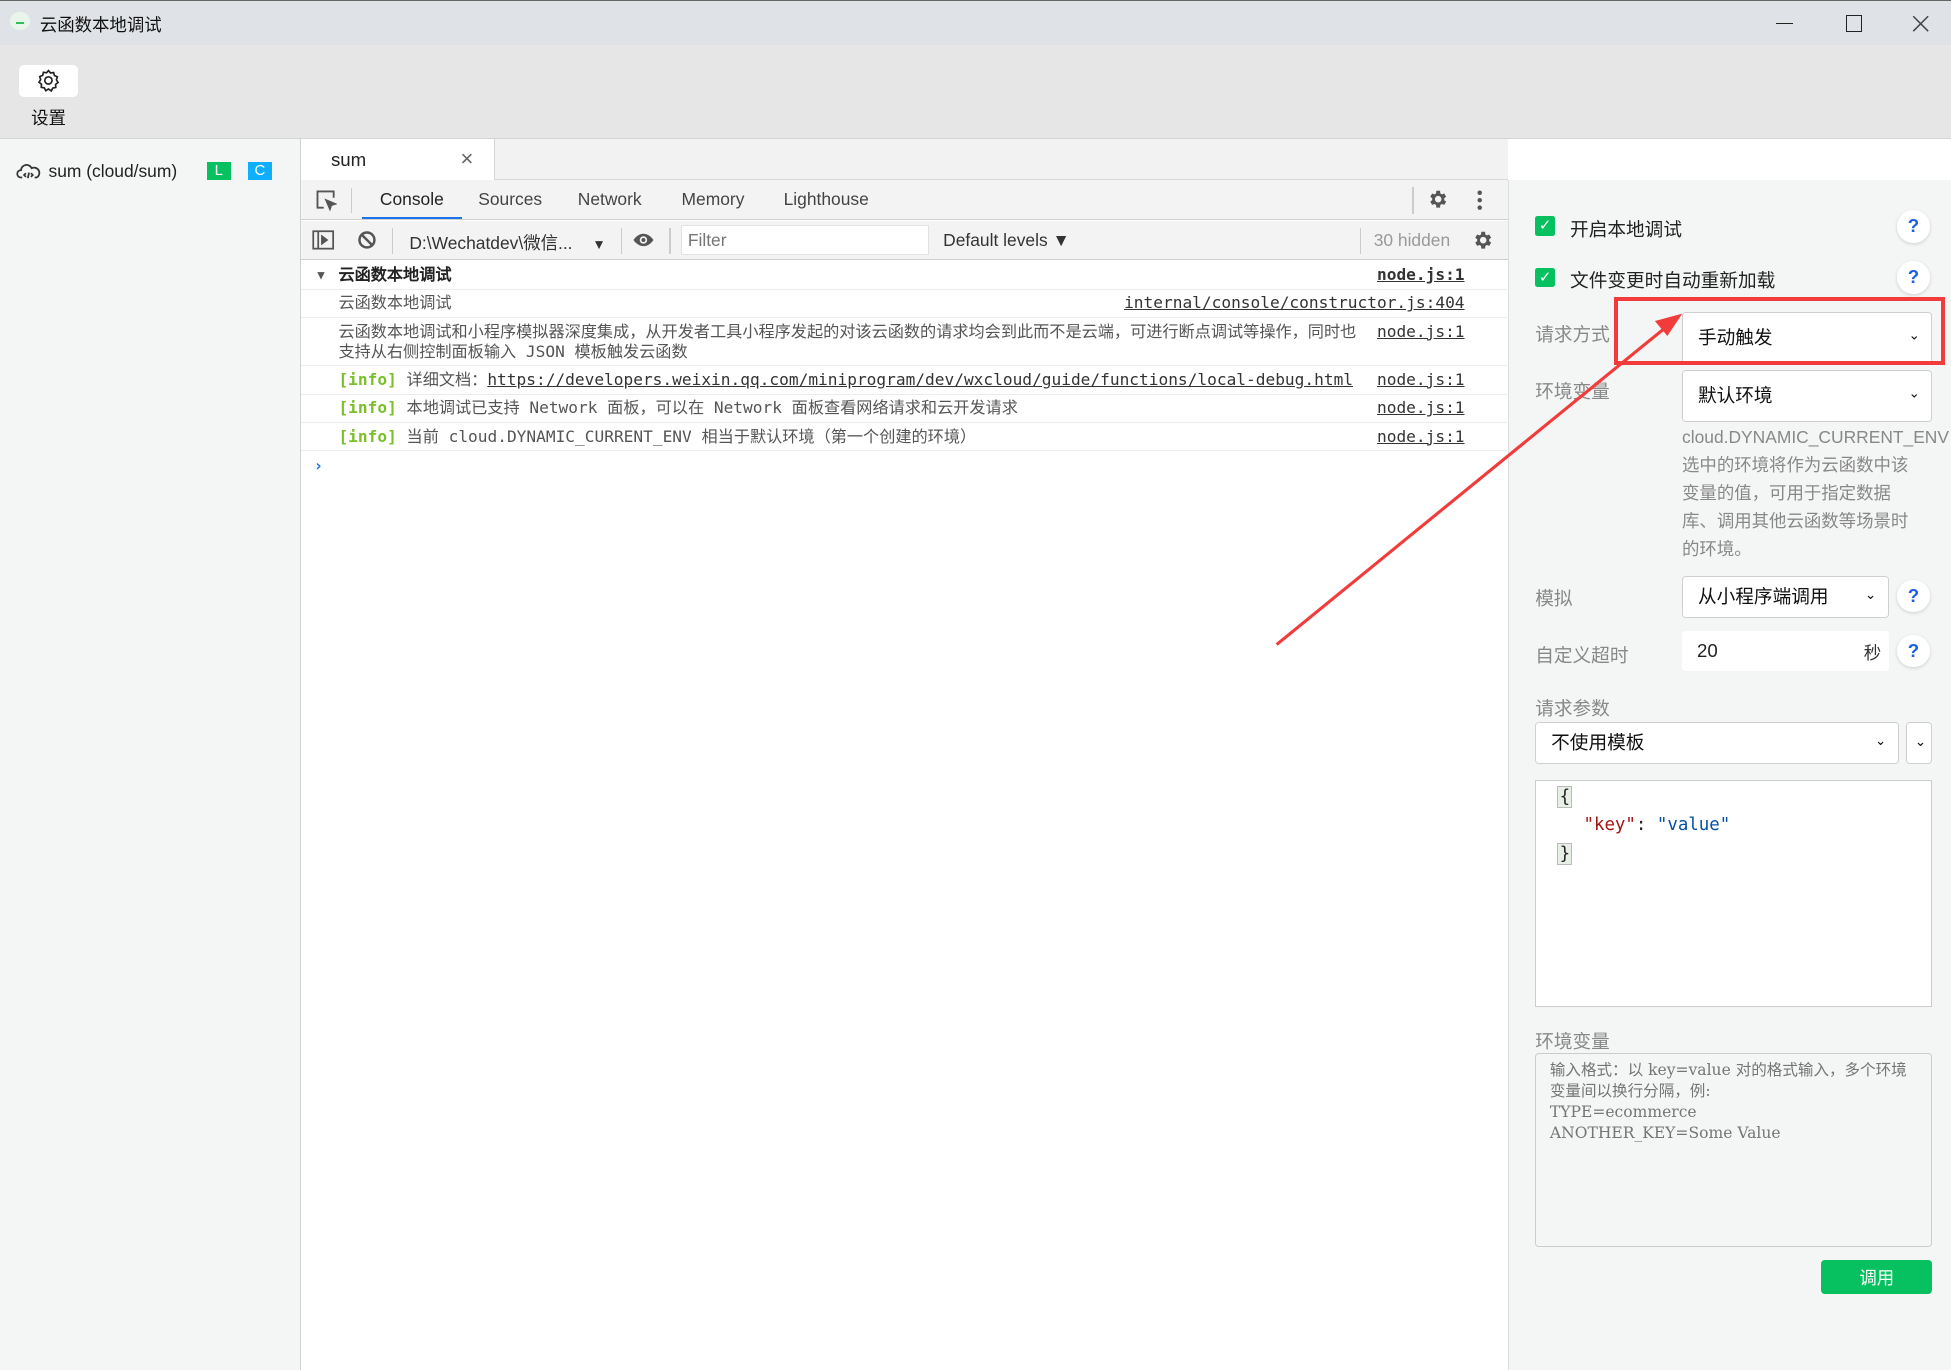 Image resolution: width=1951 pixels, height=1370 pixels. I want to click on hint-line: 库、调用其他云函数等场景时, so click(1795, 521).